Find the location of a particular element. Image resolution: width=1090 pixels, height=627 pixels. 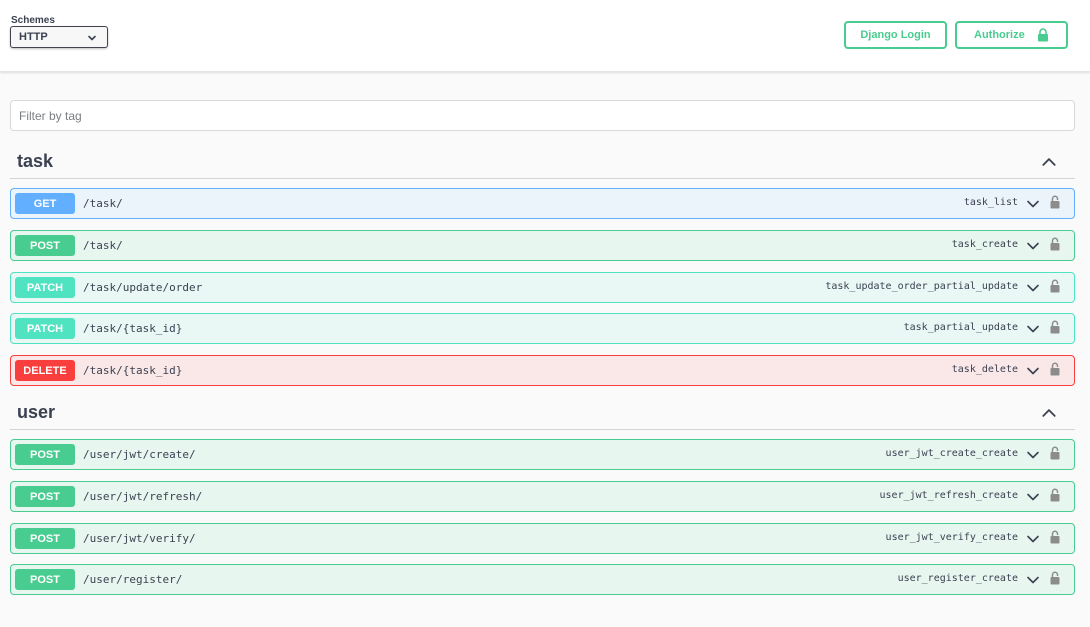

operation-id: task_create is located at coordinates (984, 244).